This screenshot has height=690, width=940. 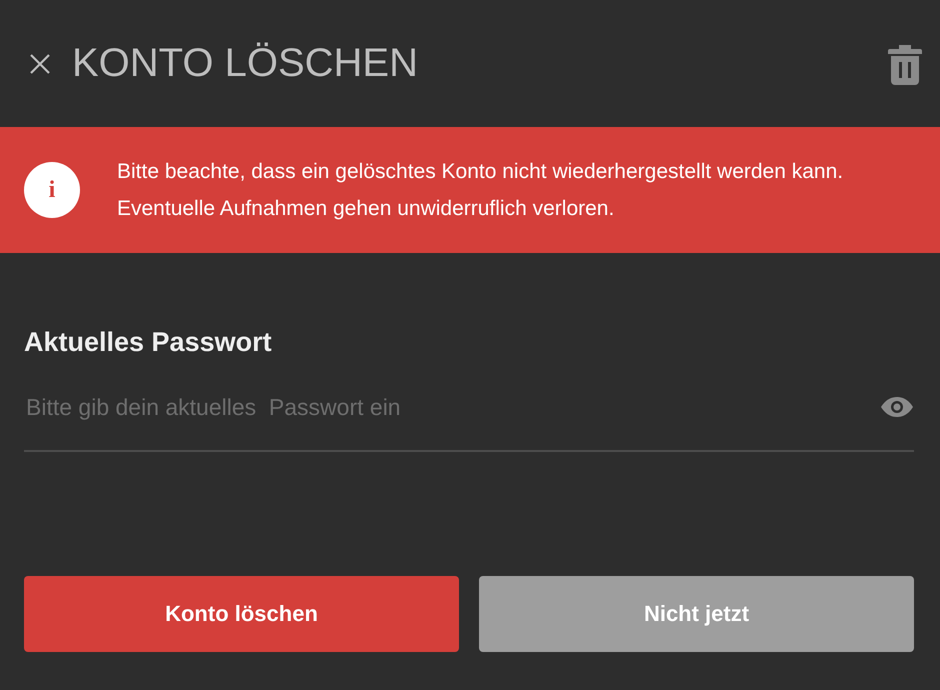 I want to click on field-label: Aktuelles Passwort, so click(x=148, y=342).